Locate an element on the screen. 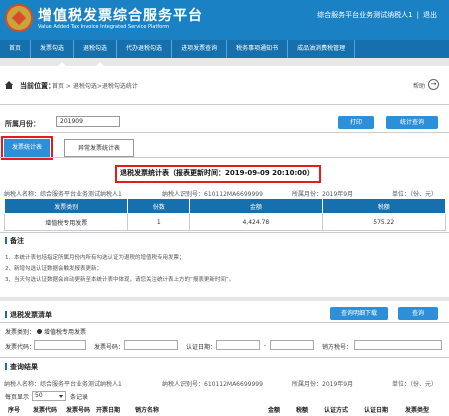 Image resolution: width=449 pixels, height=416 pixels. month-label: 所属月份： is located at coordinates (22, 124).